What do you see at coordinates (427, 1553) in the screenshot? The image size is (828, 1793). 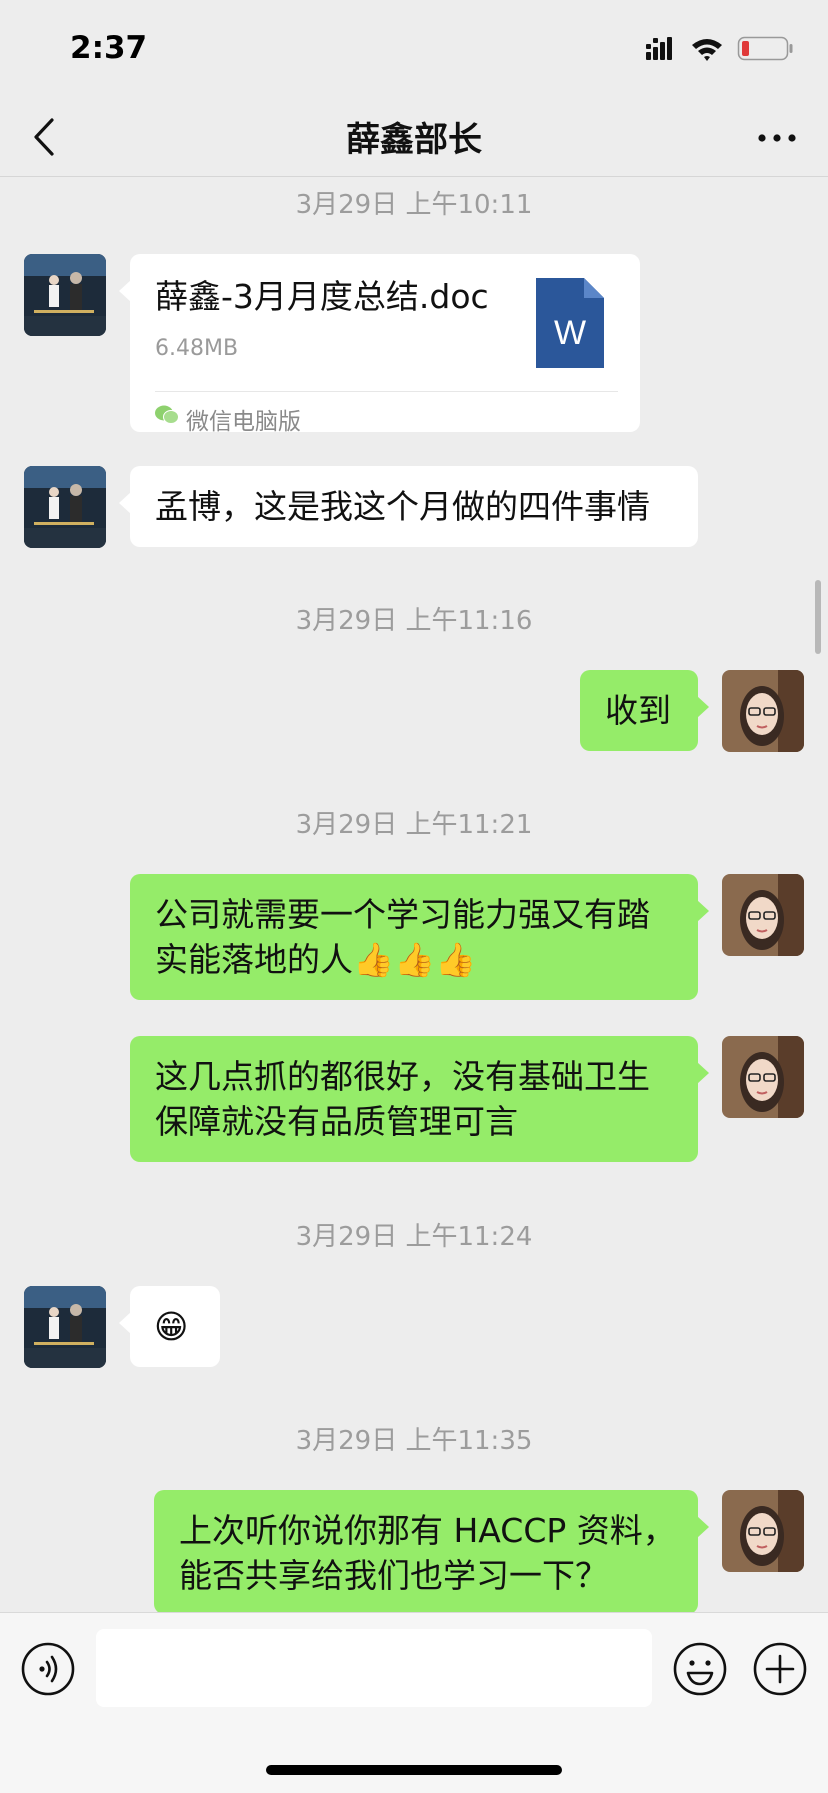 I see `message-text: 上次听你说你那有 HACCP 资料，能否共享给我们也学习一下？` at bounding box center [427, 1553].